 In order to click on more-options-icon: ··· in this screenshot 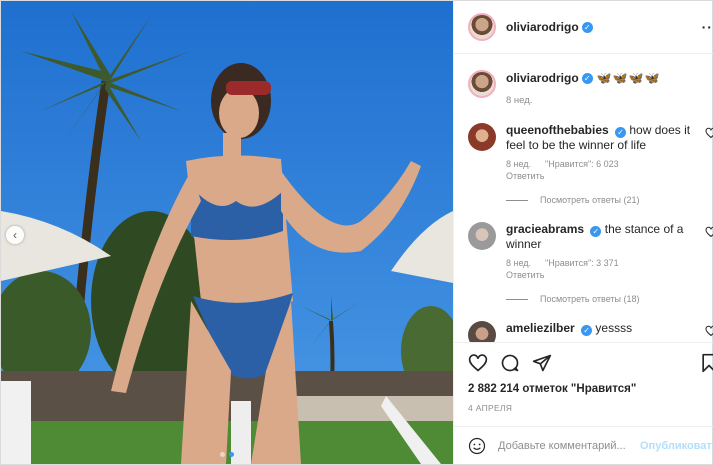, I will do `click(707, 27)`.